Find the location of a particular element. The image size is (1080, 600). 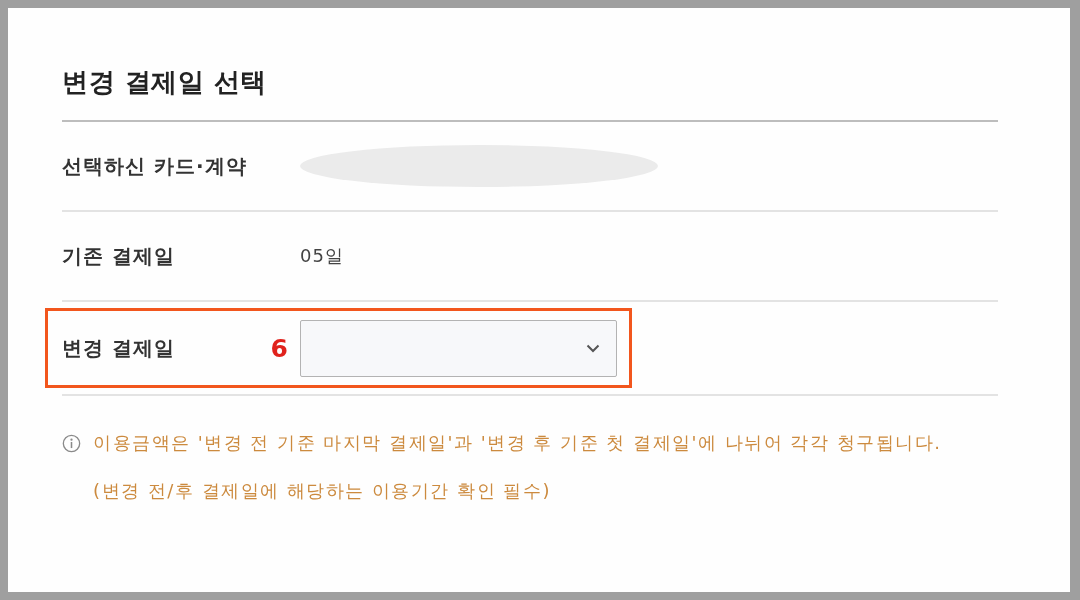

field-value: 05일 is located at coordinates (322, 256).